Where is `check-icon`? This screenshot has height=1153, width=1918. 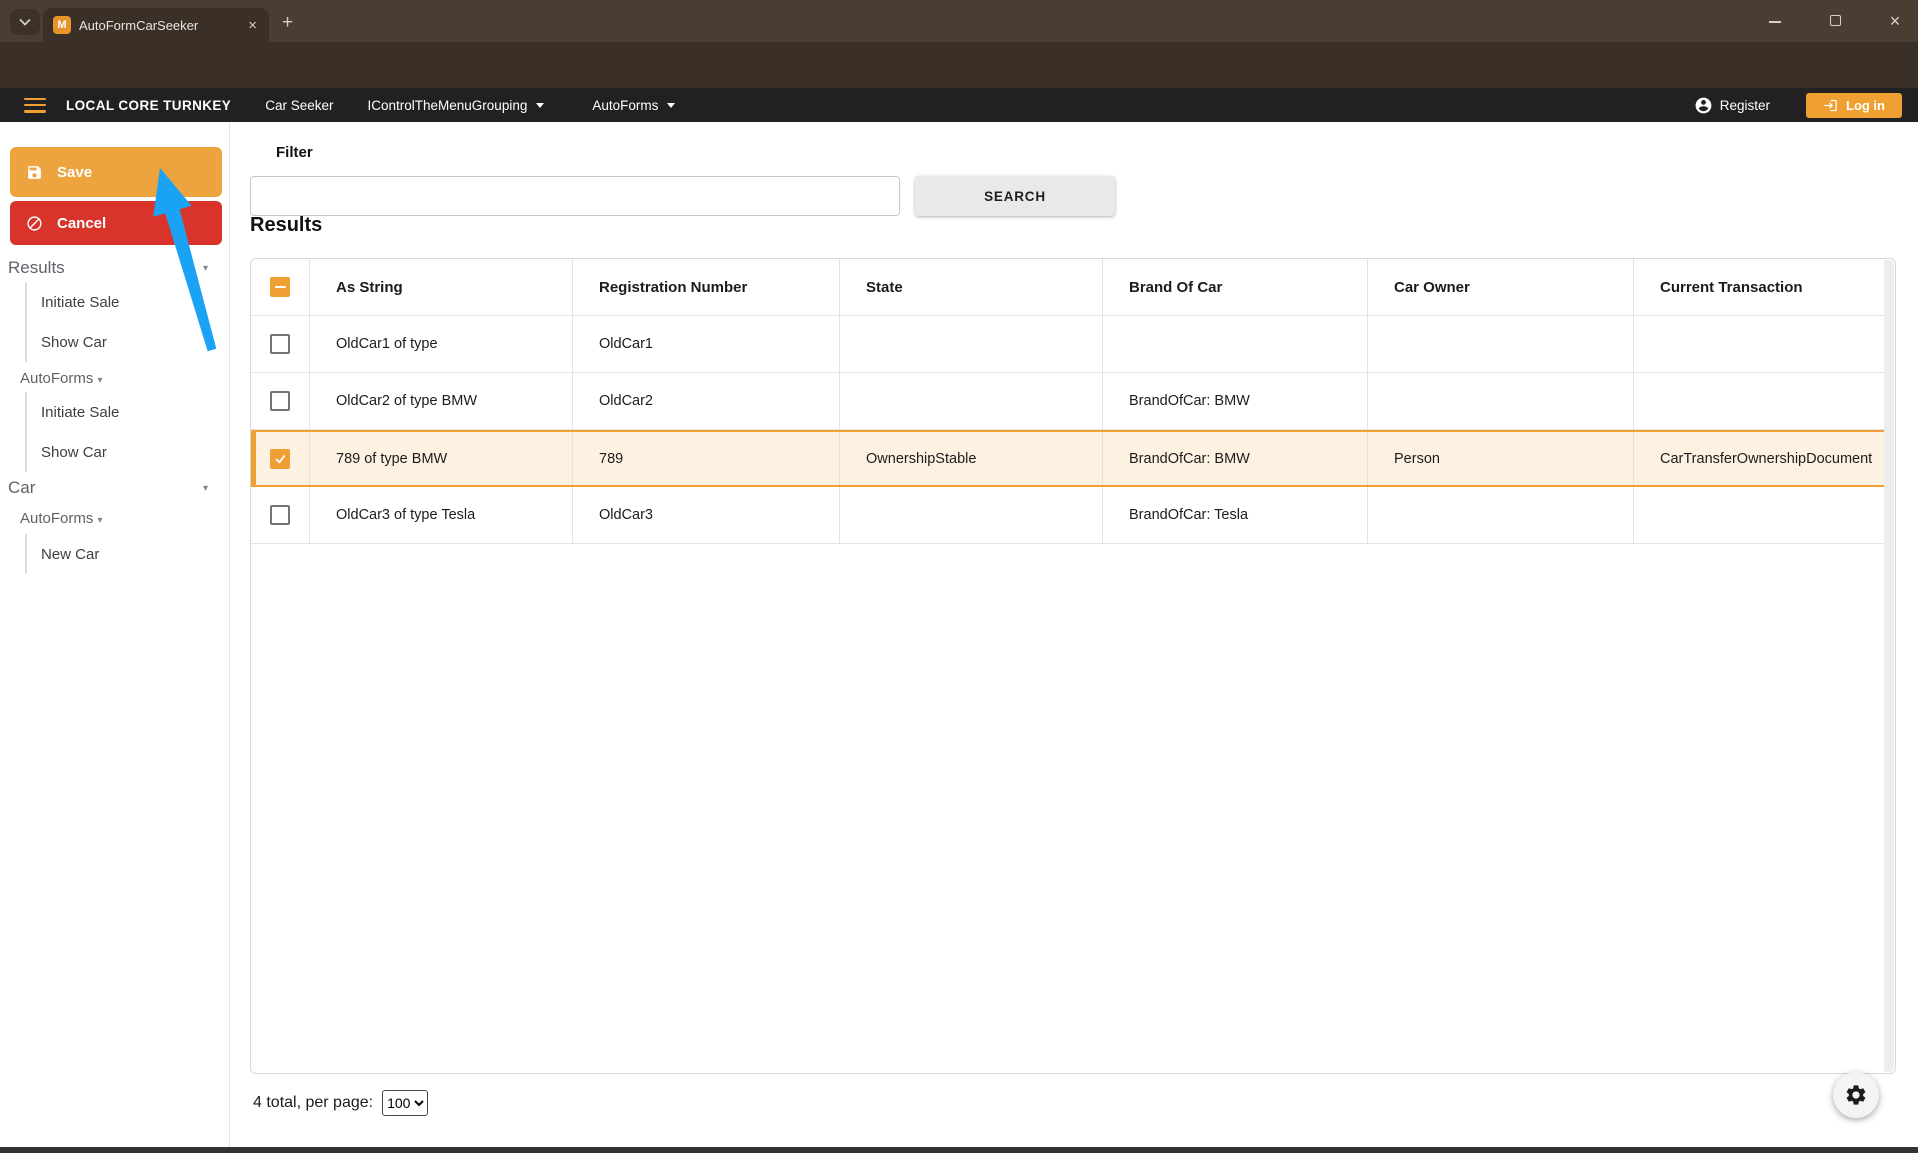
check-icon is located at coordinates (280, 459).